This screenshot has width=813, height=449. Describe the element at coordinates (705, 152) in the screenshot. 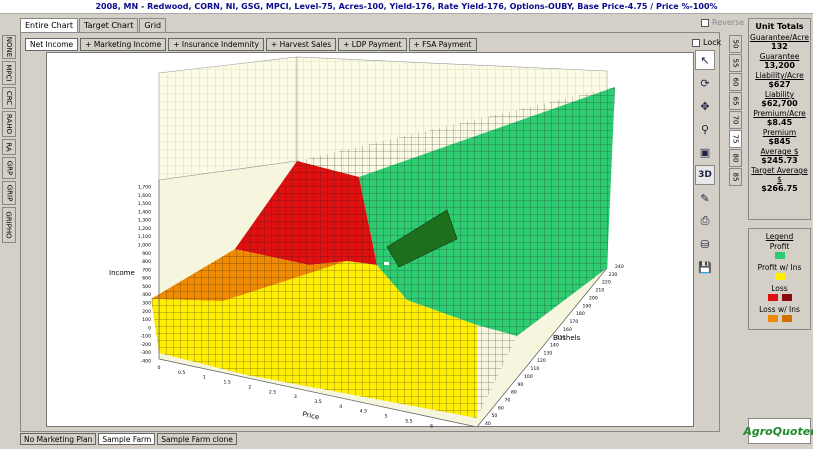

I see `depth-icon: ▣` at that location.